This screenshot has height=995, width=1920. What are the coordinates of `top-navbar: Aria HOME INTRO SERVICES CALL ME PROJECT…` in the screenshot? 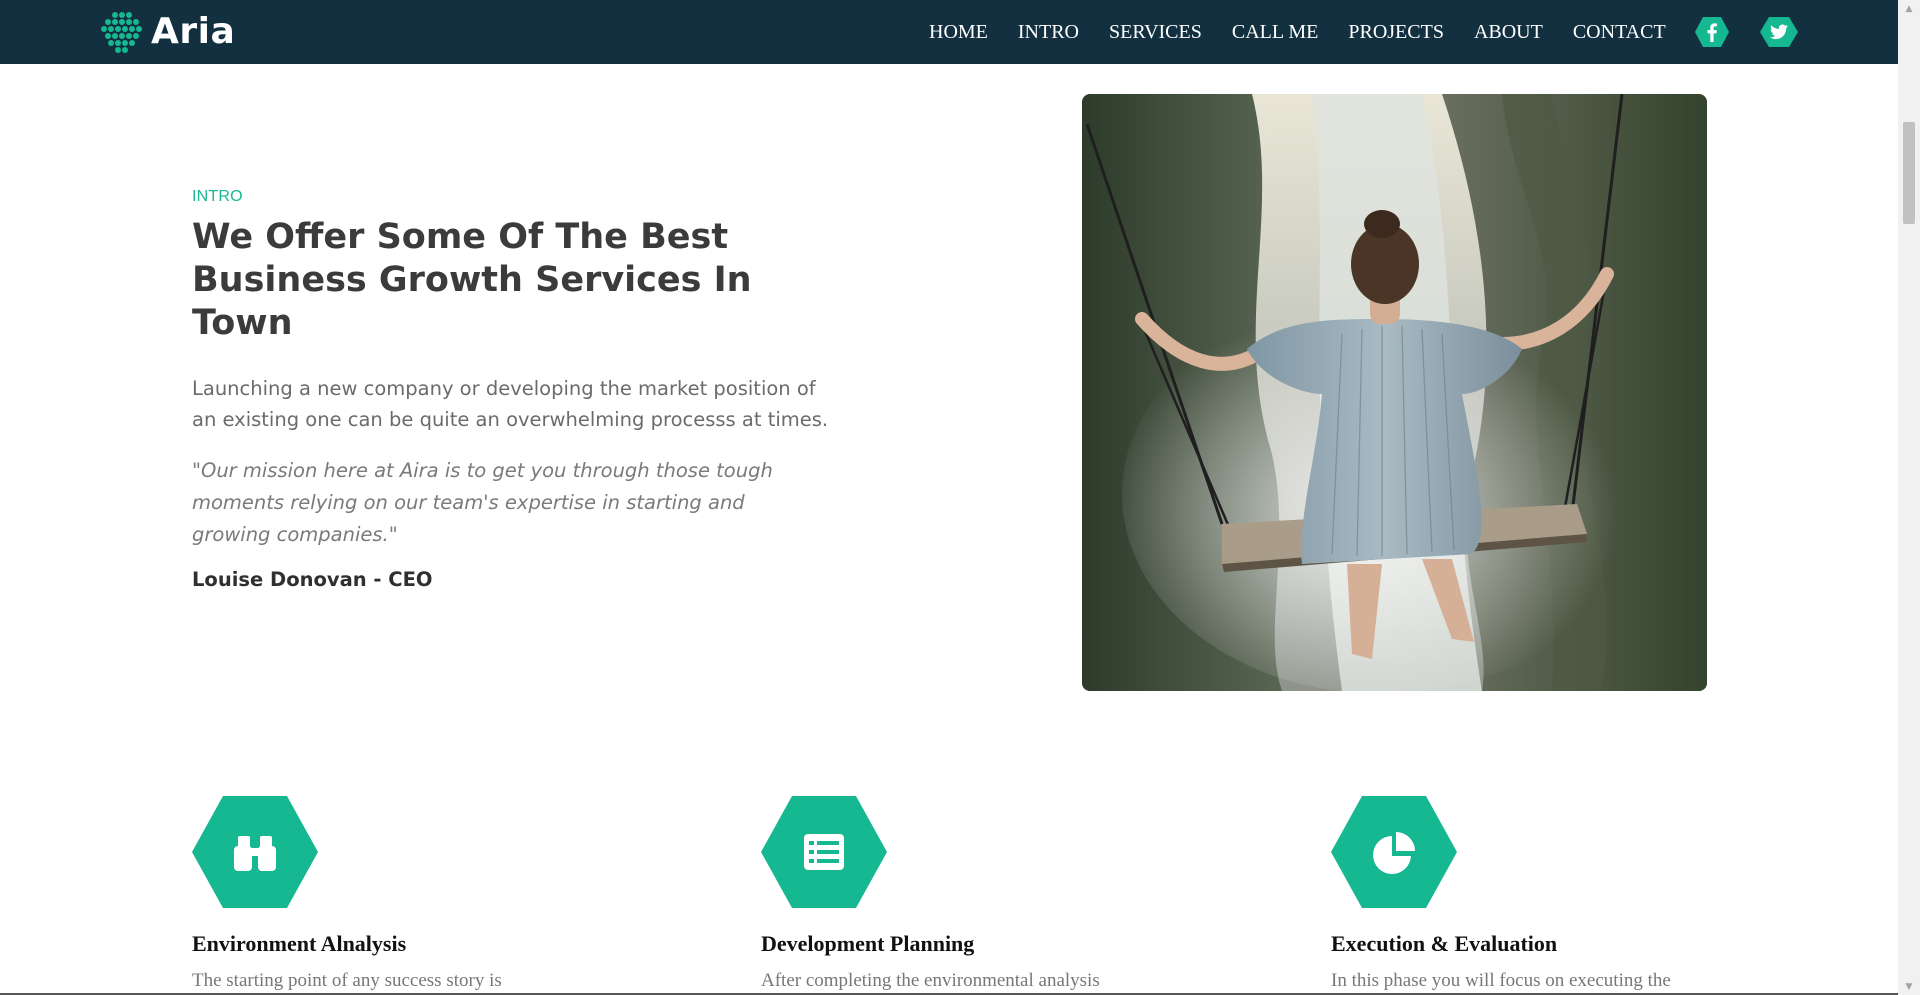 It's located at (949, 32).